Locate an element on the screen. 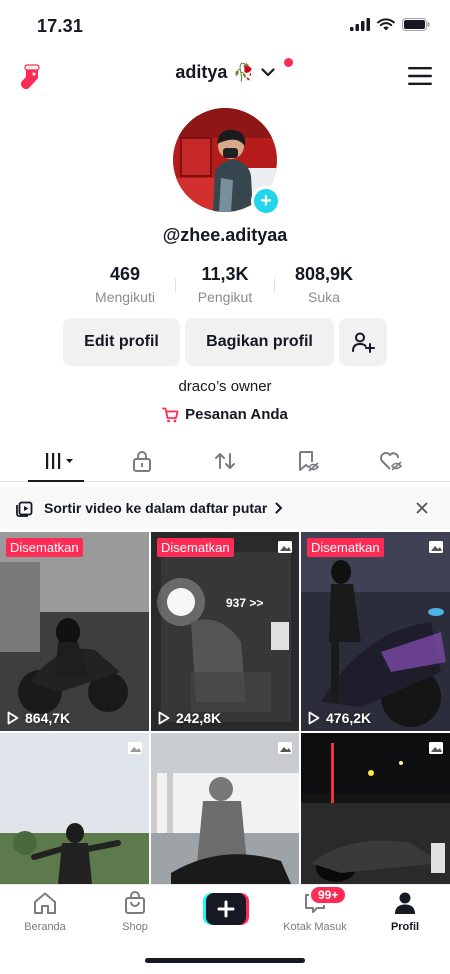 Image resolution: width=450 pixels, height=974 pixels. shopping-bag-icon is located at coordinates (135, 902).